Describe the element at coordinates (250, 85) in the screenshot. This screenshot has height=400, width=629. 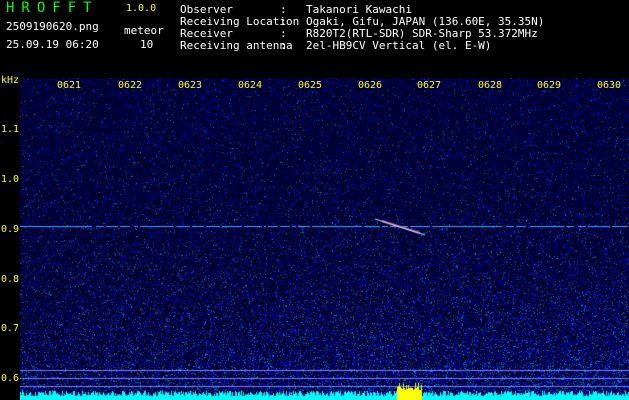
I see `time-label: 0624` at that location.